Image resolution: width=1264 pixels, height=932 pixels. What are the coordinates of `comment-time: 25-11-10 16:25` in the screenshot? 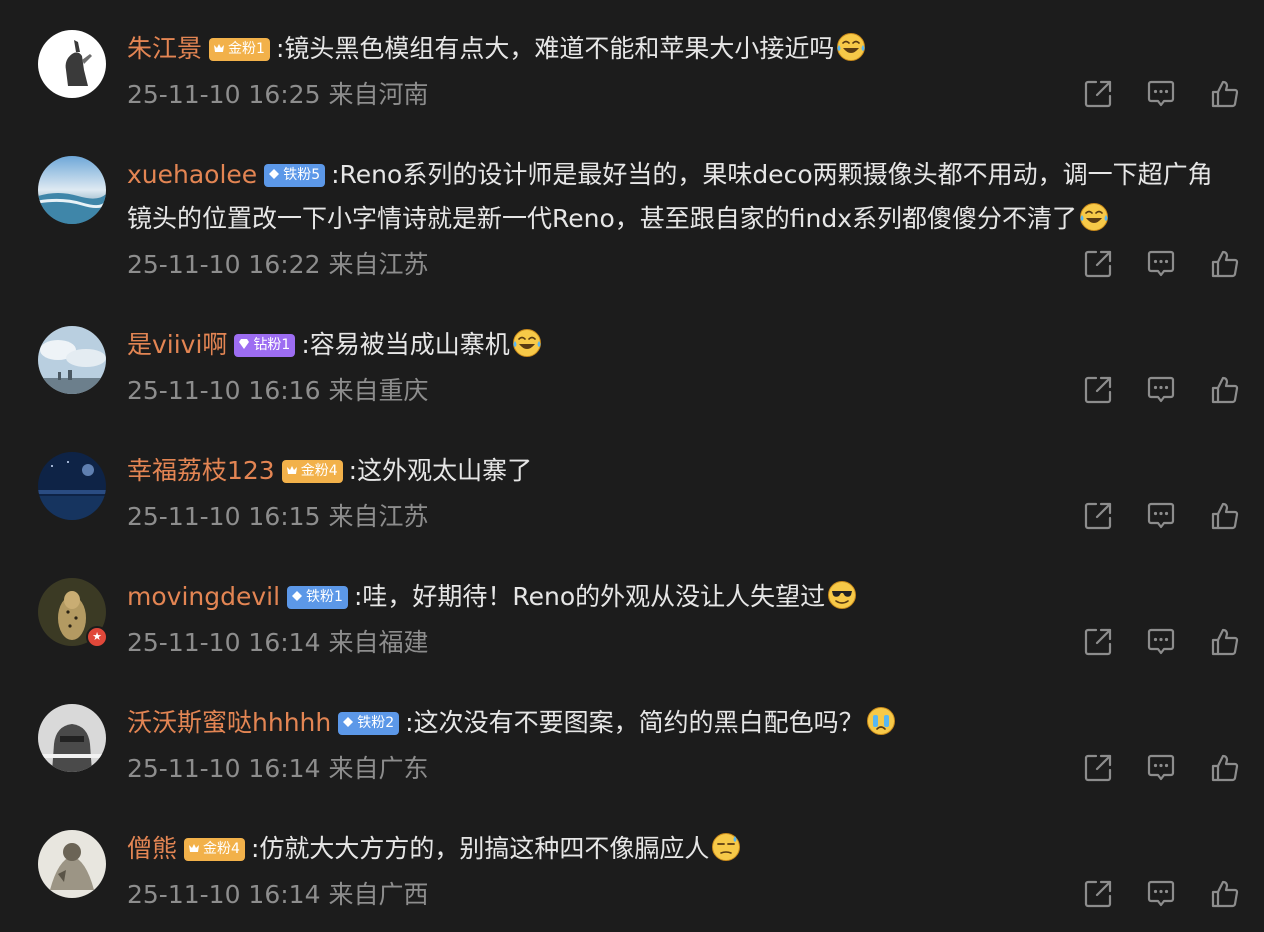 It's located at (224, 94).